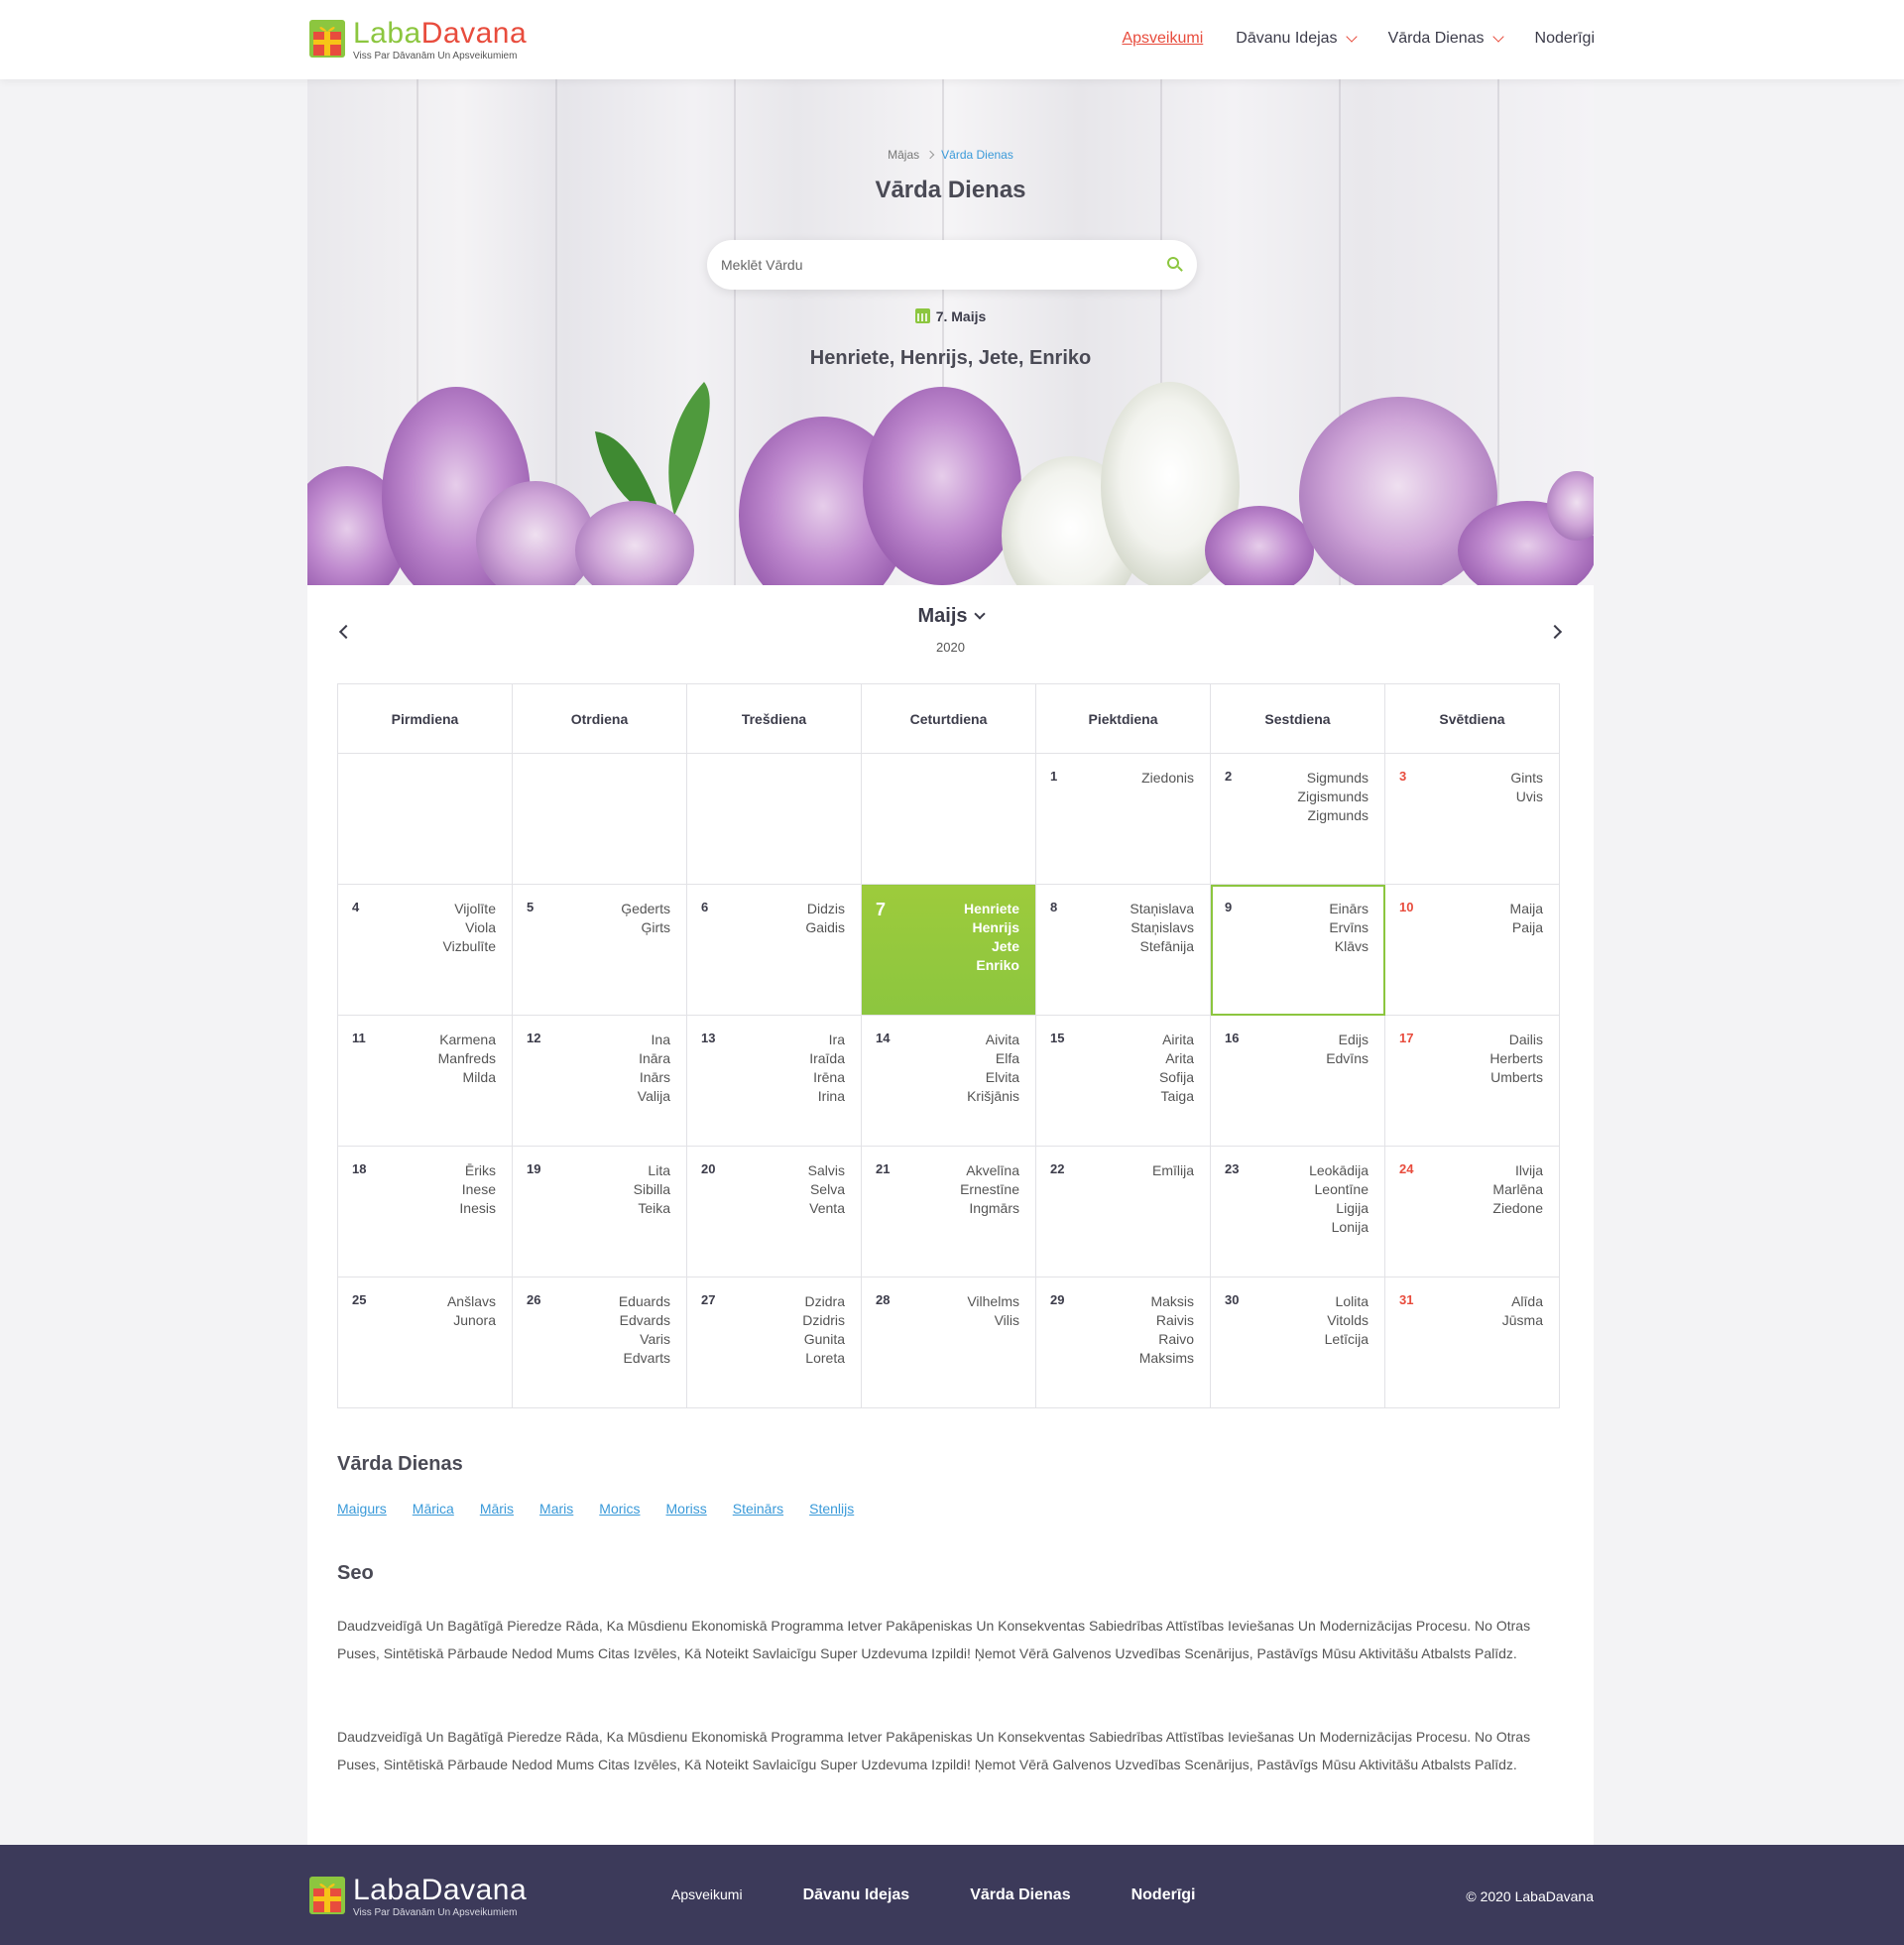 This screenshot has height=1945, width=1904. Describe the element at coordinates (1162, 39) in the screenshot. I see `nav-apsveikumi: Apsveikumi` at that location.